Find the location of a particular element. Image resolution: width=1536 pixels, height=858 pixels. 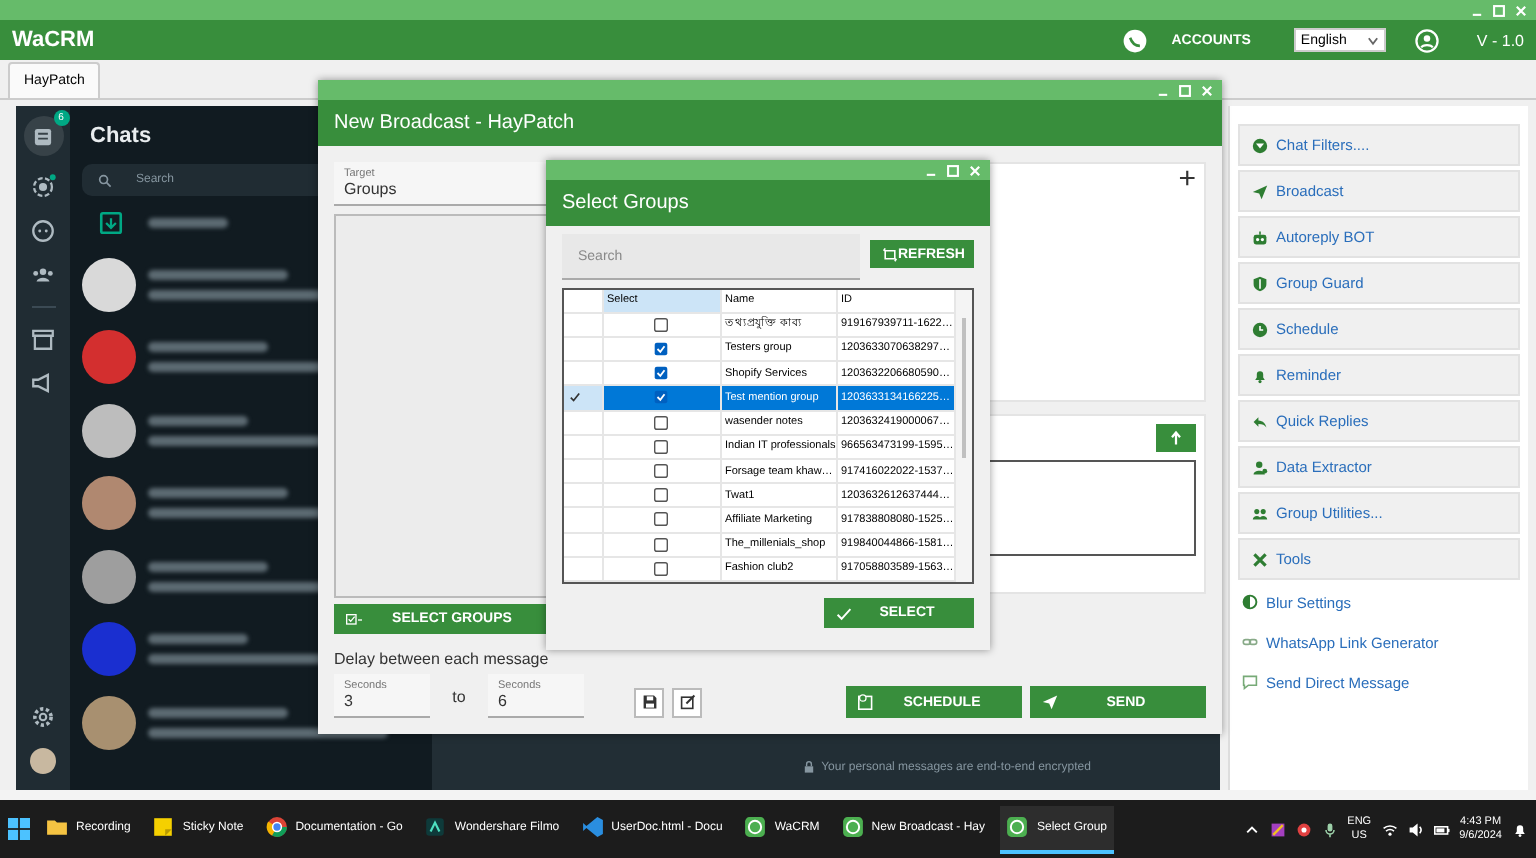

archive-icon is located at coordinates (111, 222).